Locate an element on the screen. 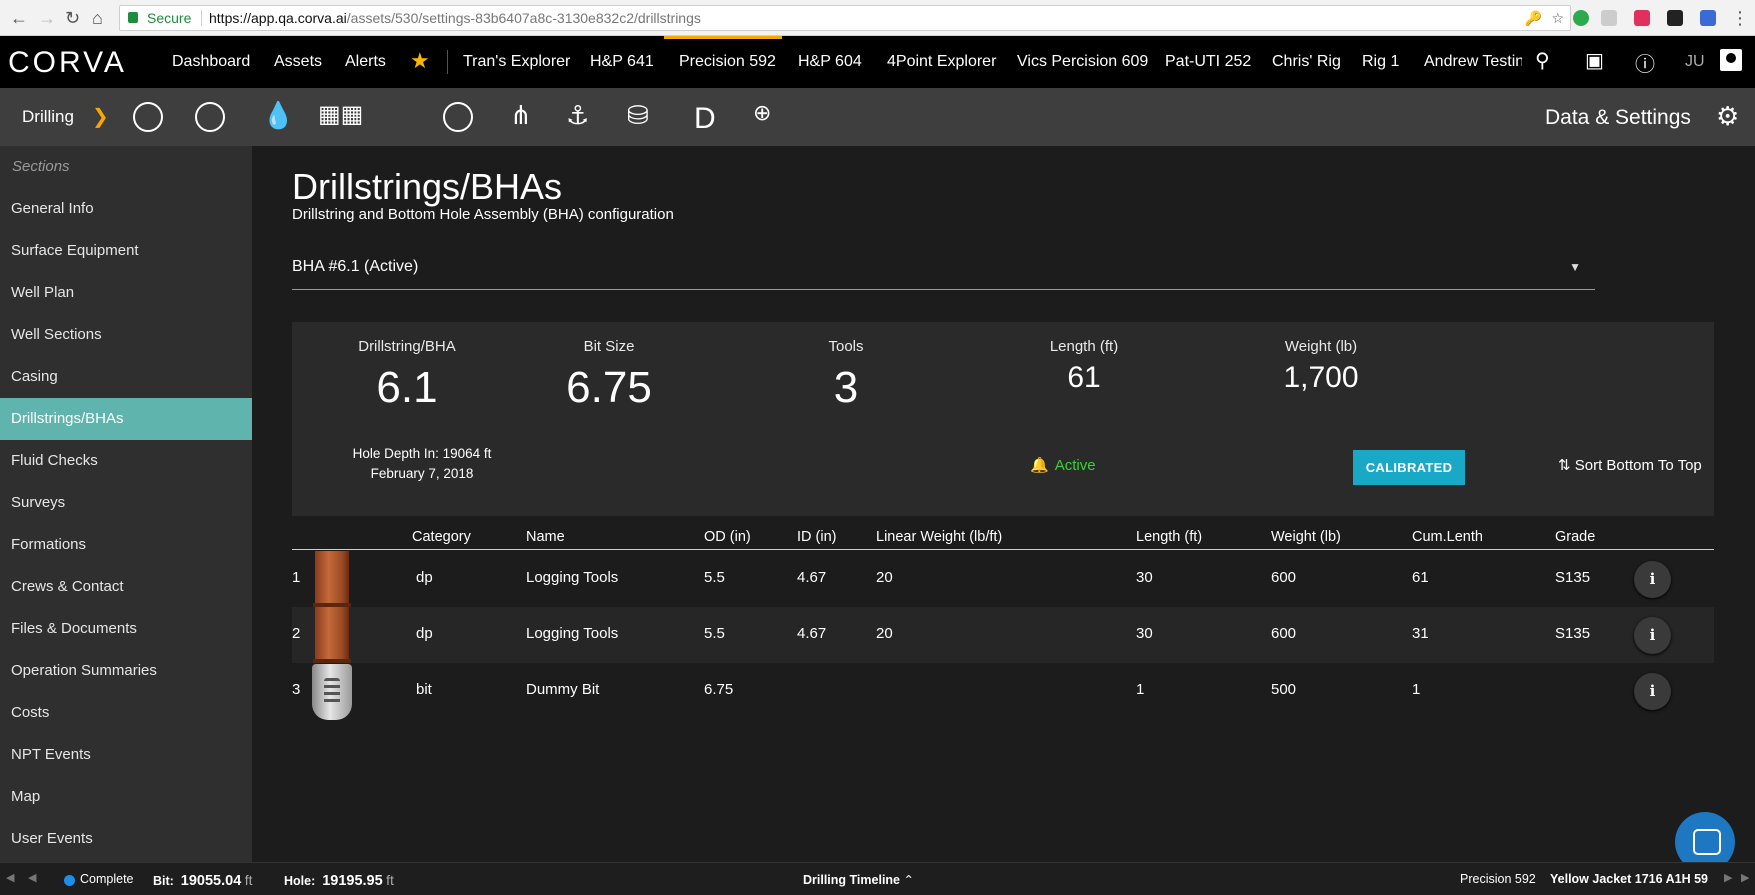 Image resolution: width=1755 pixels, height=895 pixels. rig-tab: Chris' Rig is located at coordinates (1306, 62).